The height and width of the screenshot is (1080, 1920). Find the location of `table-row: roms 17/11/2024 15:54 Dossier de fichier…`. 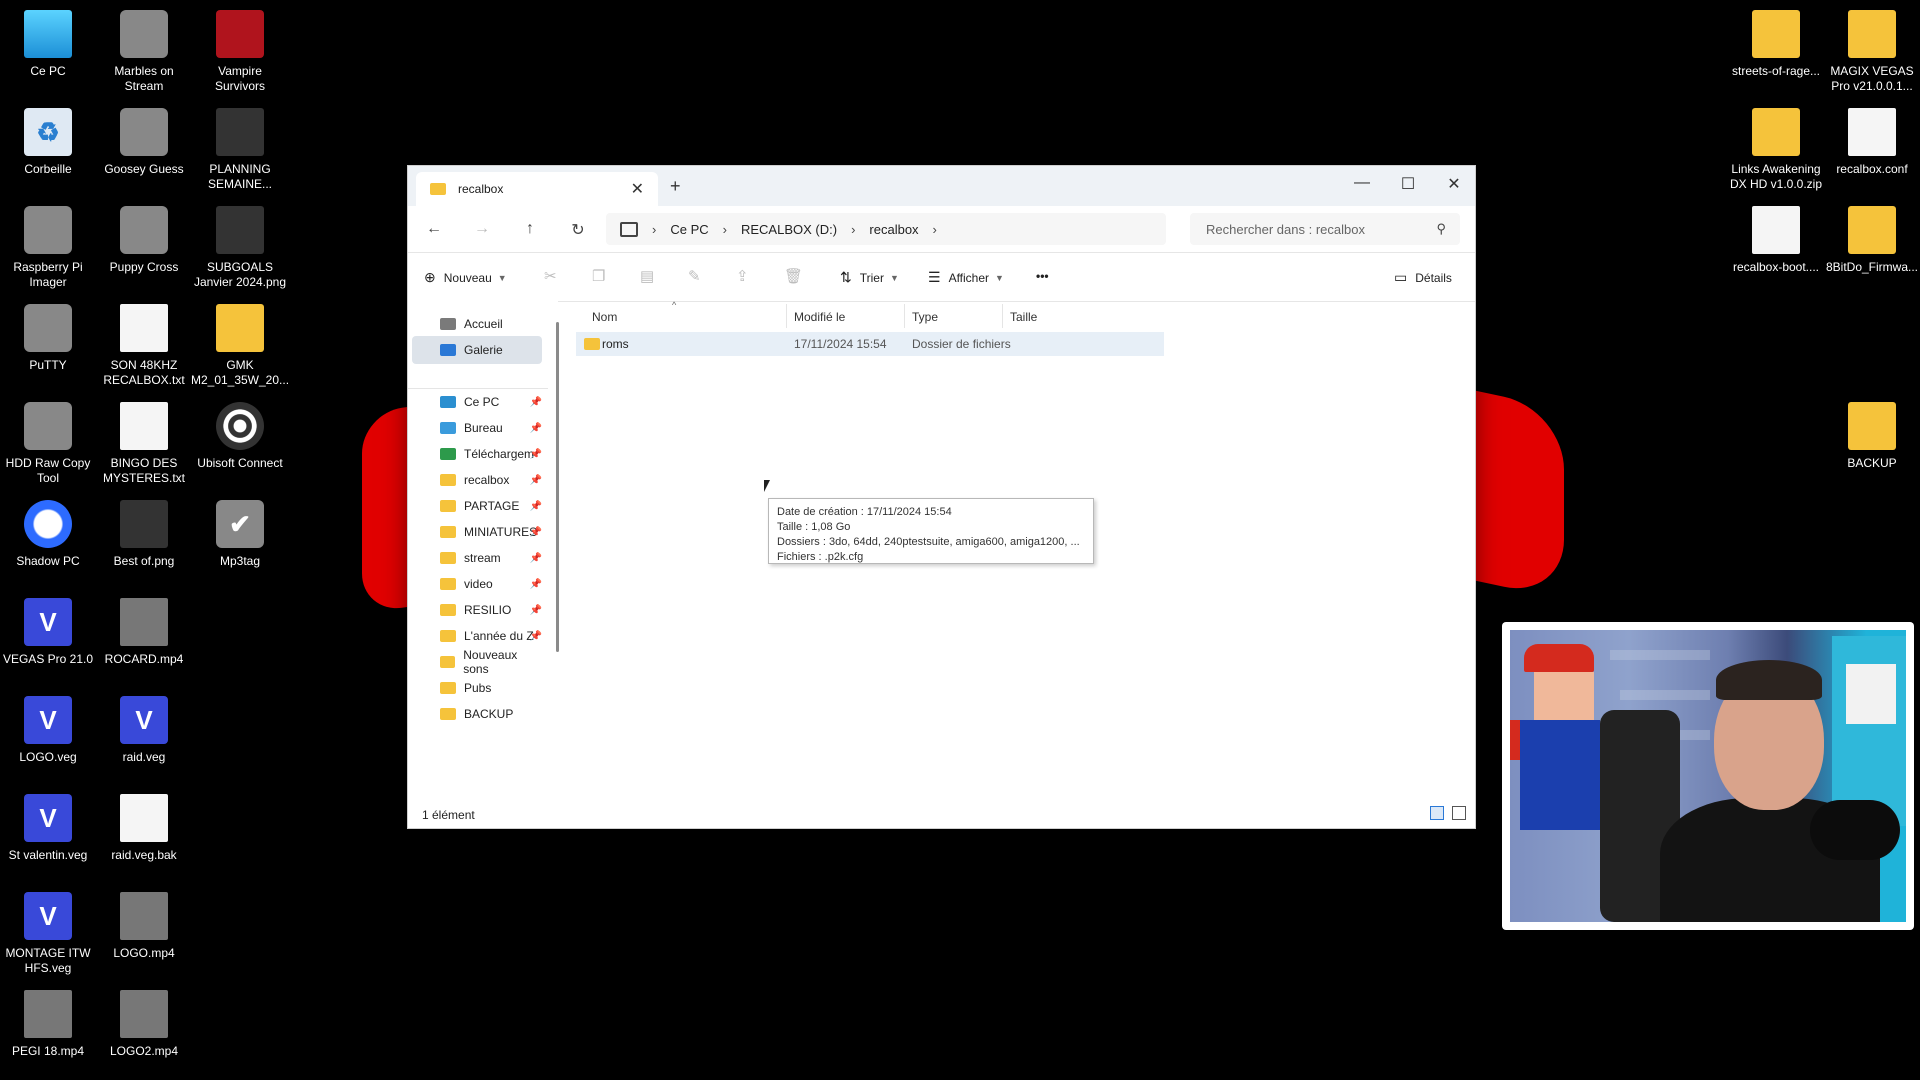

table-row: roms 17/11/2024 15:54 Dossier de fichier… is located at coordinates (870, 344).